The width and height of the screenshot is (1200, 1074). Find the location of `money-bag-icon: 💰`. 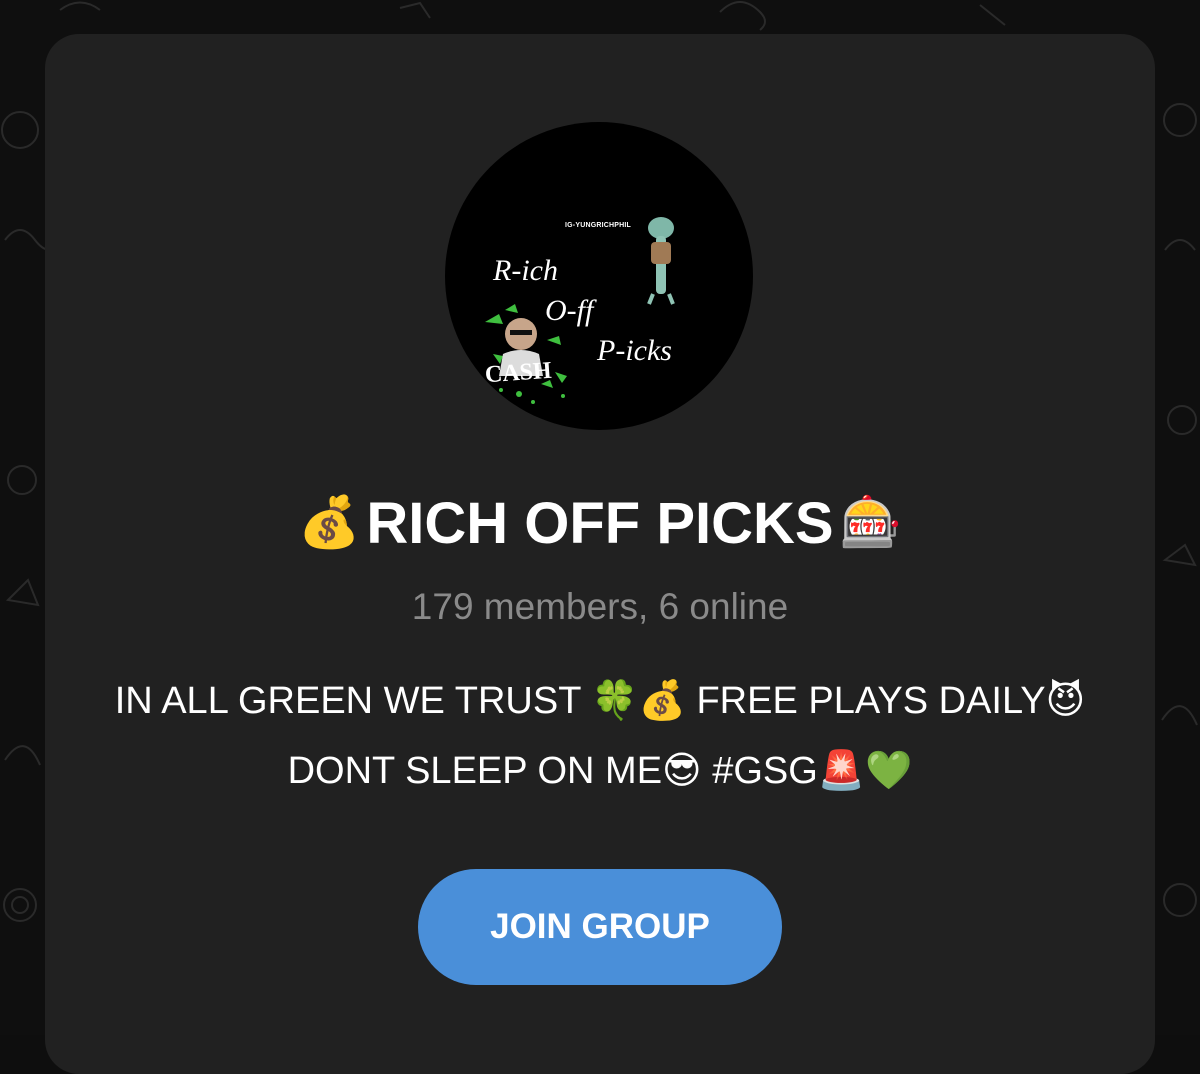

money-bag-icon: 💰 is located at coordinates (329, 522).